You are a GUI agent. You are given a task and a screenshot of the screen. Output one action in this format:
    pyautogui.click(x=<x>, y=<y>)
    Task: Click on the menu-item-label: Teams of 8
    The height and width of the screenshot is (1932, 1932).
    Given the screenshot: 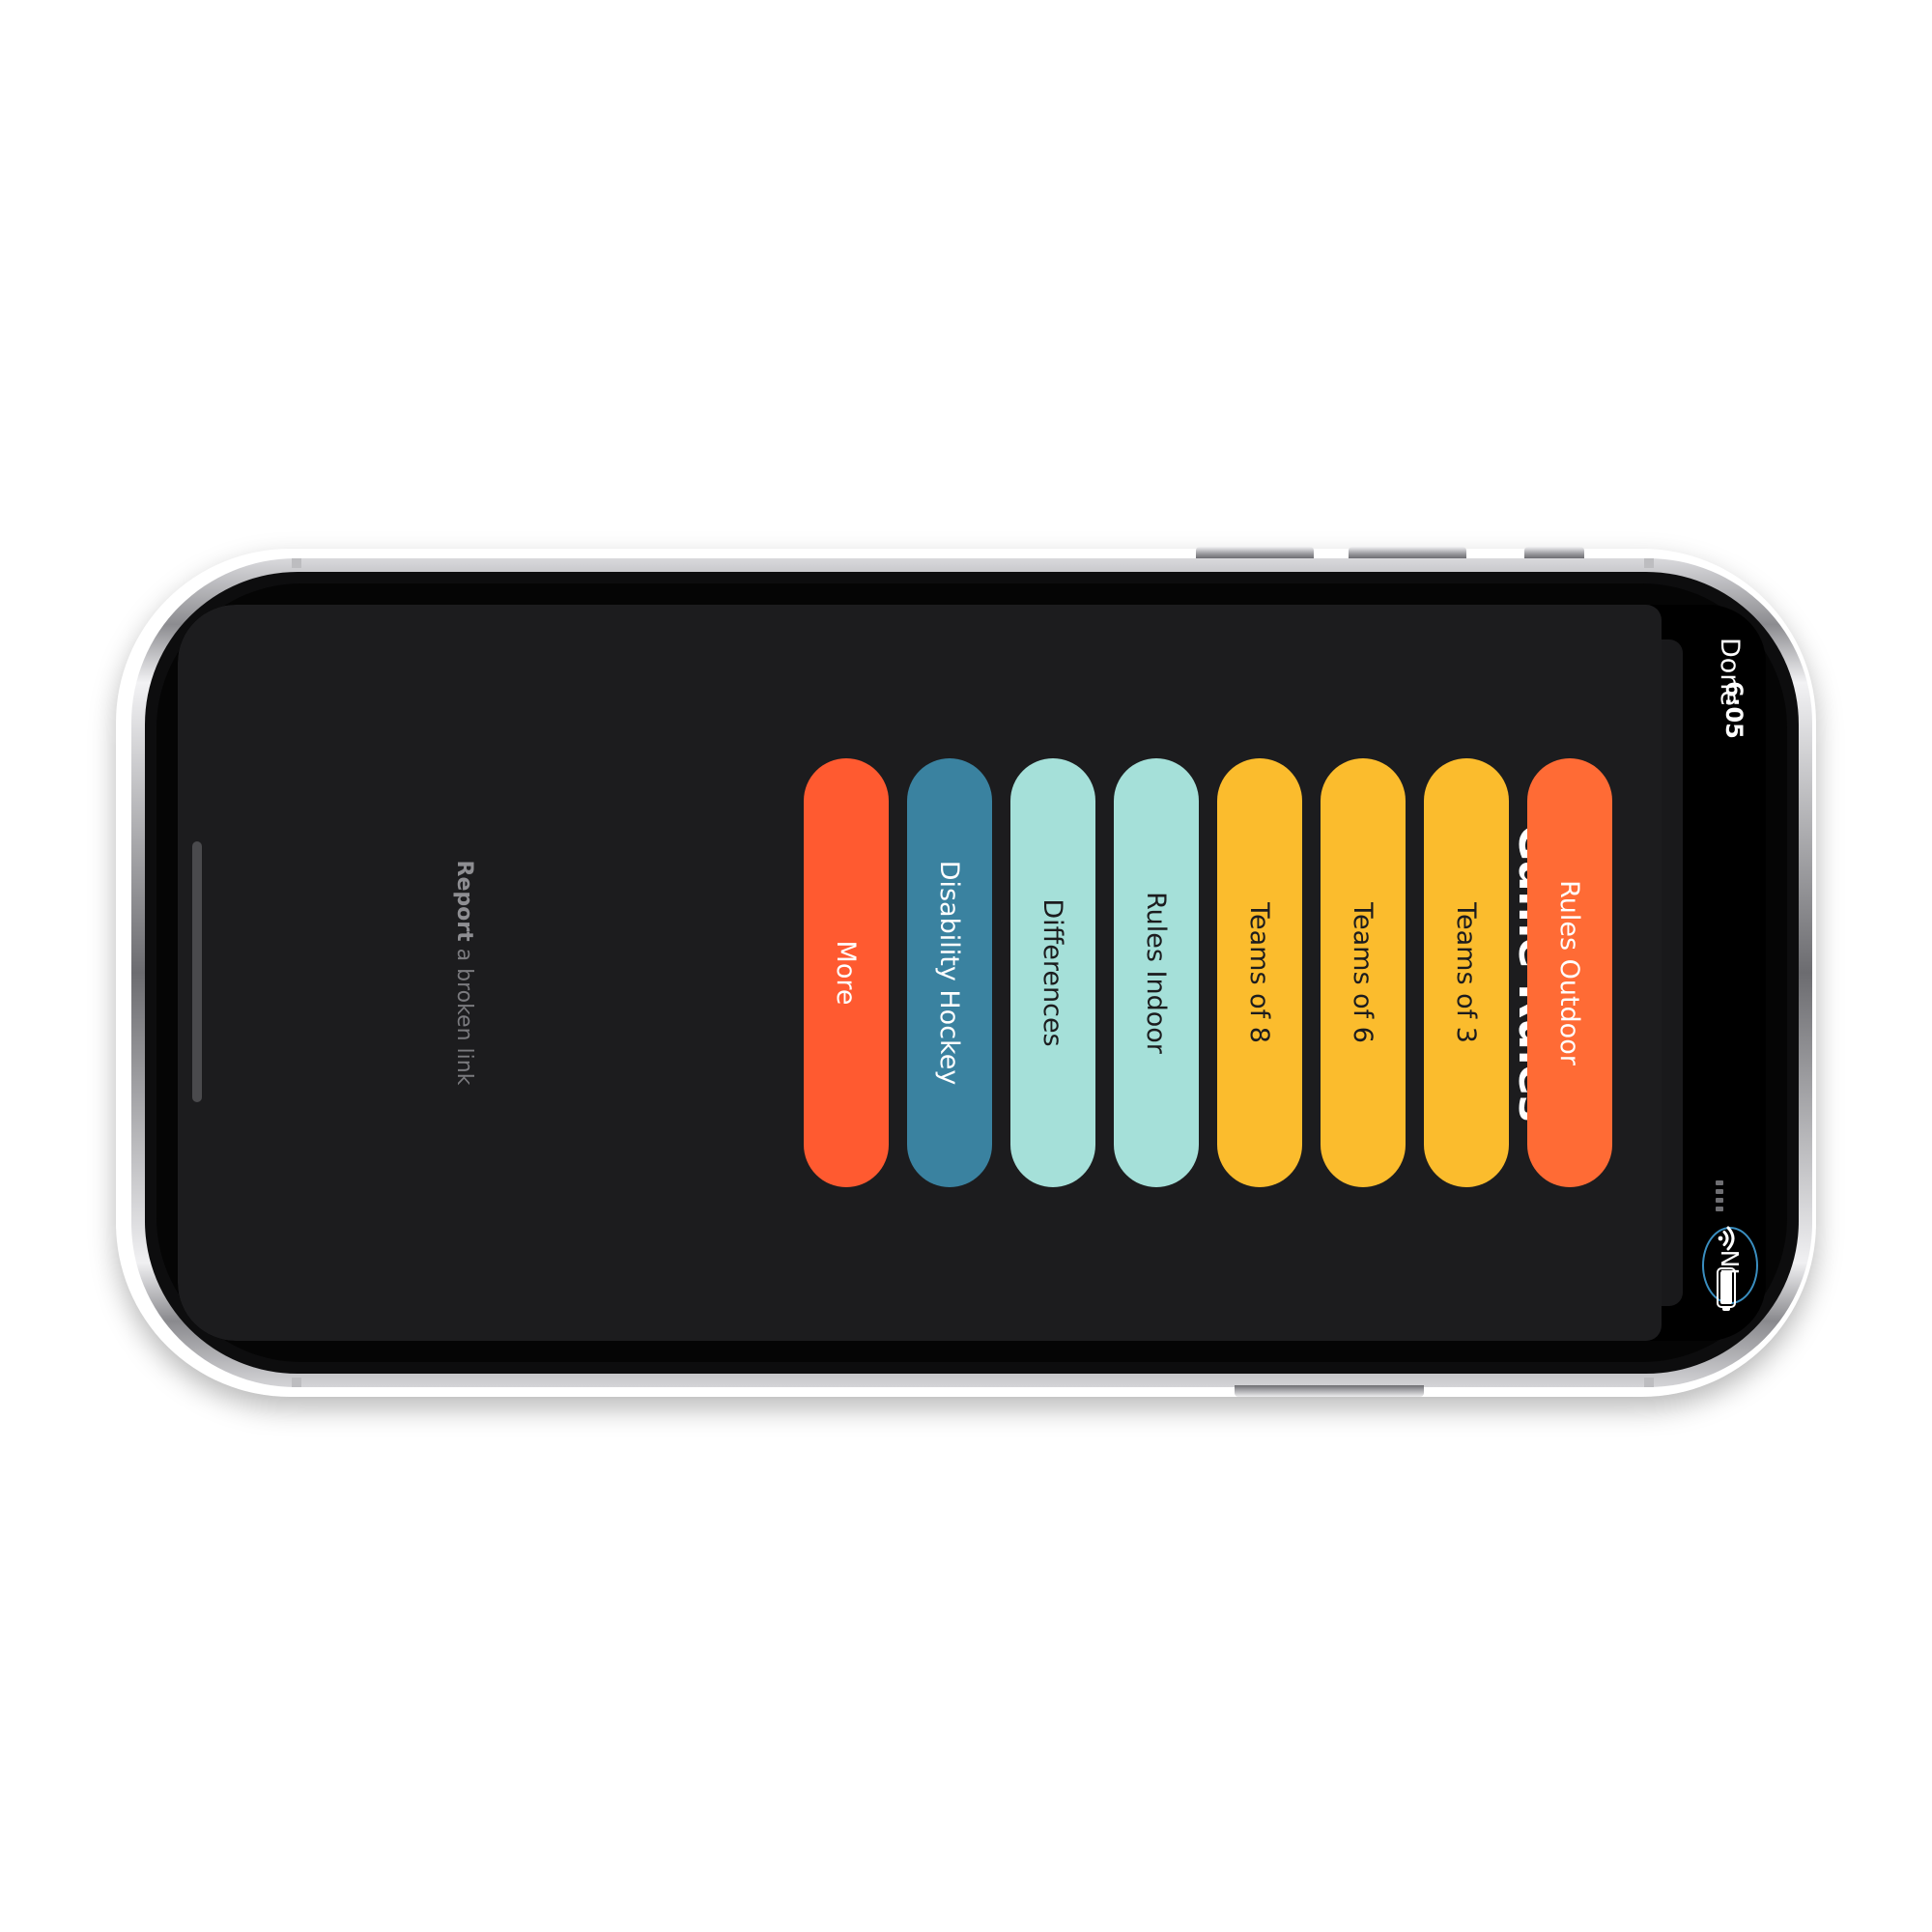 What is the action you would take?
    pyautogui.click(x=1259, y=972)
    